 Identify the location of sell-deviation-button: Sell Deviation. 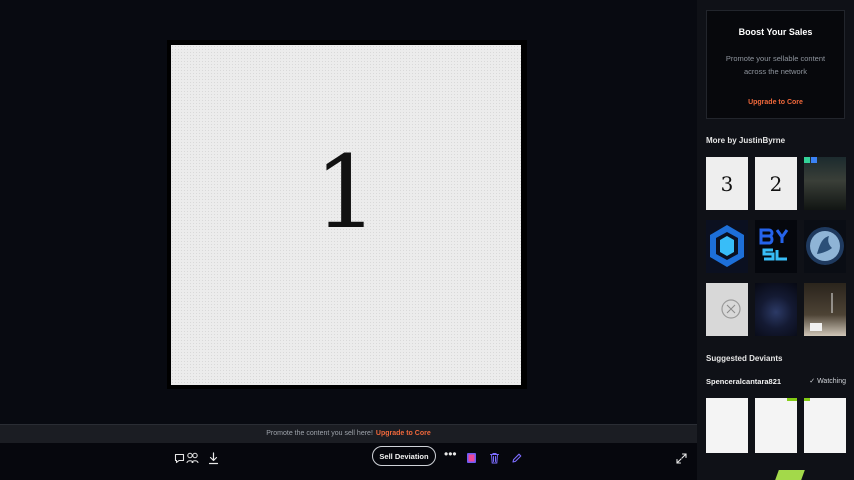
(404, 456).